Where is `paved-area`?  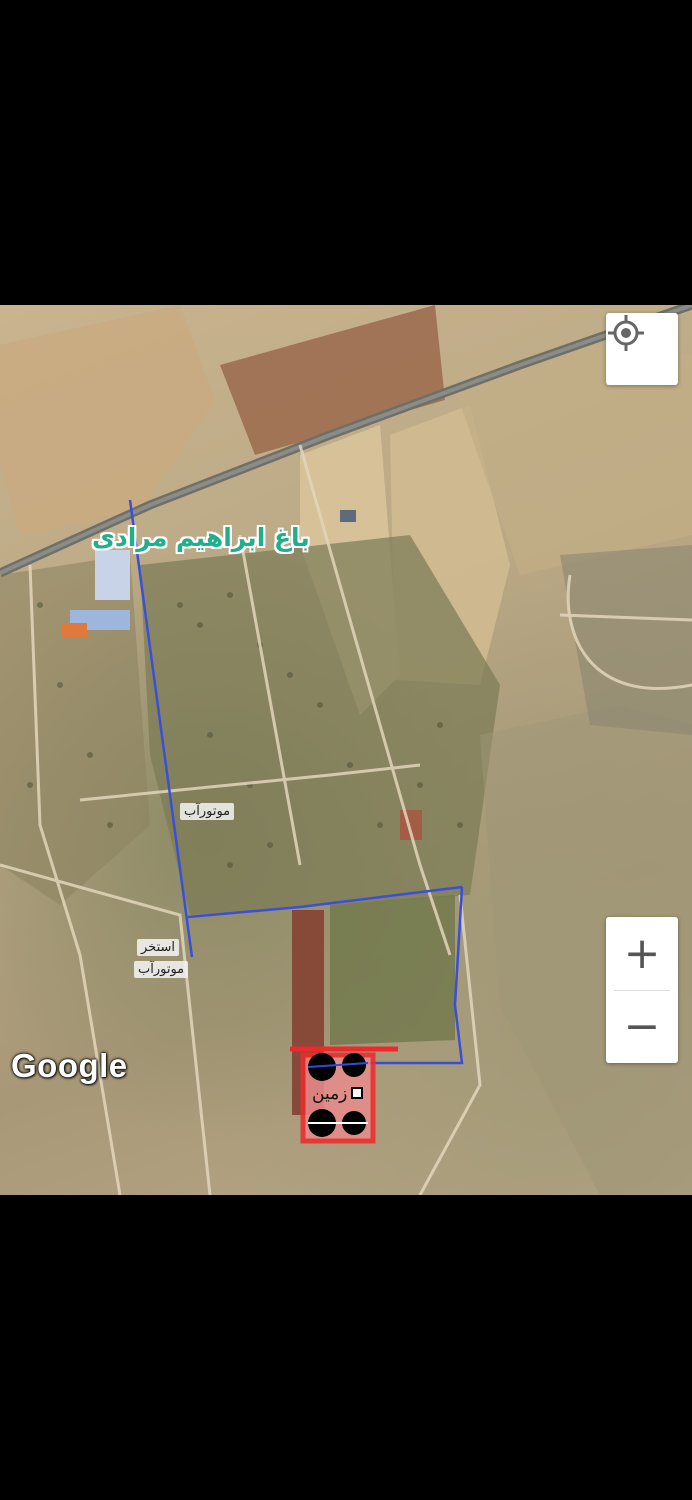 paved-area is located at coordinates (626, 640).